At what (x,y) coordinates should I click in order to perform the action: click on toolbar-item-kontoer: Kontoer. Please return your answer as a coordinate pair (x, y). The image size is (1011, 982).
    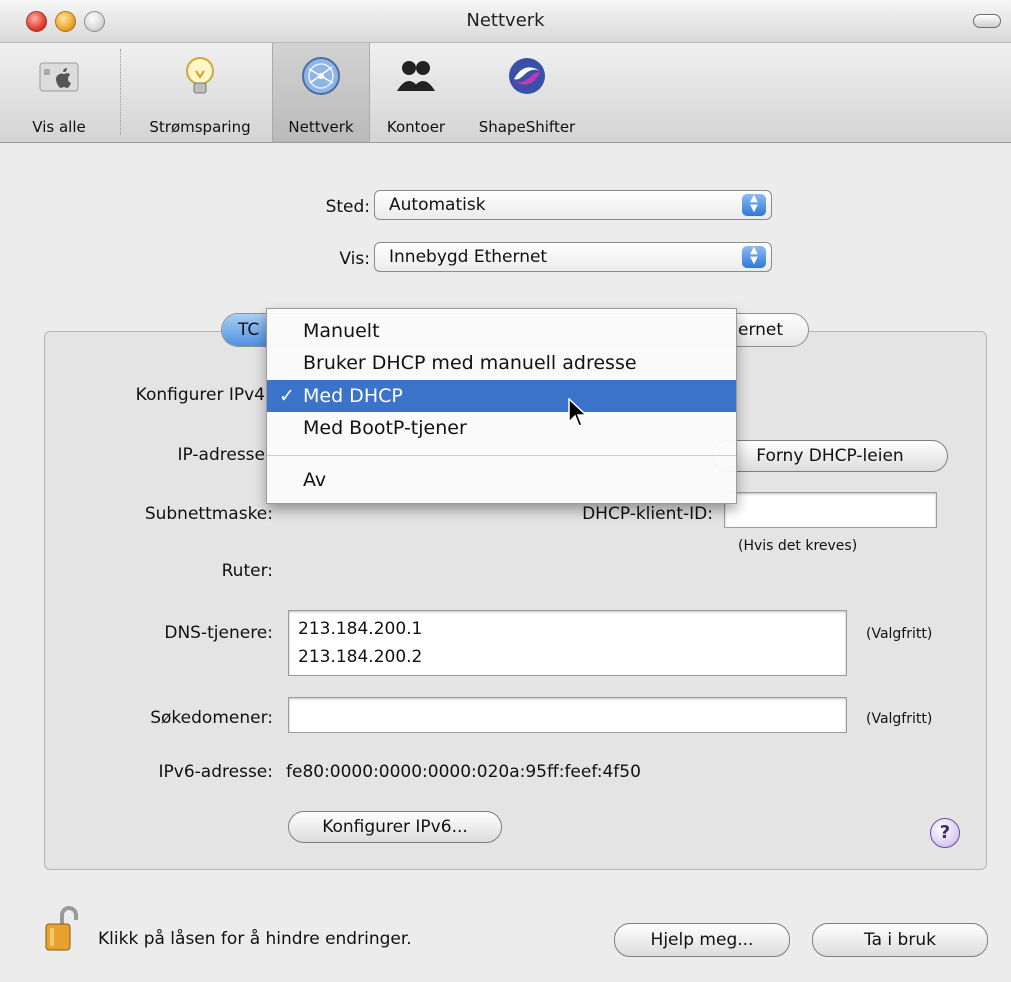
    Looking at the image, I should click on (416, 92).